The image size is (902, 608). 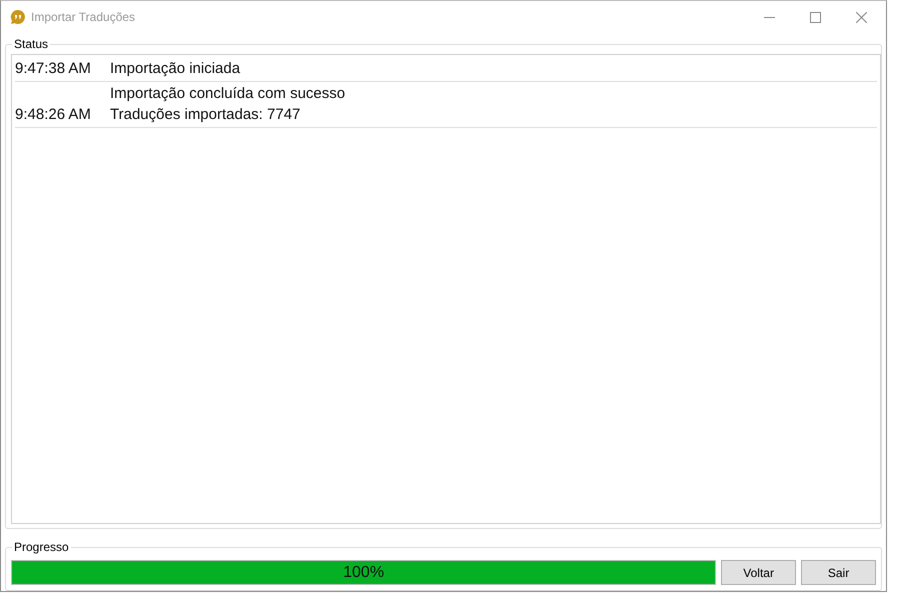 What do you see at coordinates (769, 17) in the screenshot?
I see `minimize-icon` at bounding box center [769, 17].